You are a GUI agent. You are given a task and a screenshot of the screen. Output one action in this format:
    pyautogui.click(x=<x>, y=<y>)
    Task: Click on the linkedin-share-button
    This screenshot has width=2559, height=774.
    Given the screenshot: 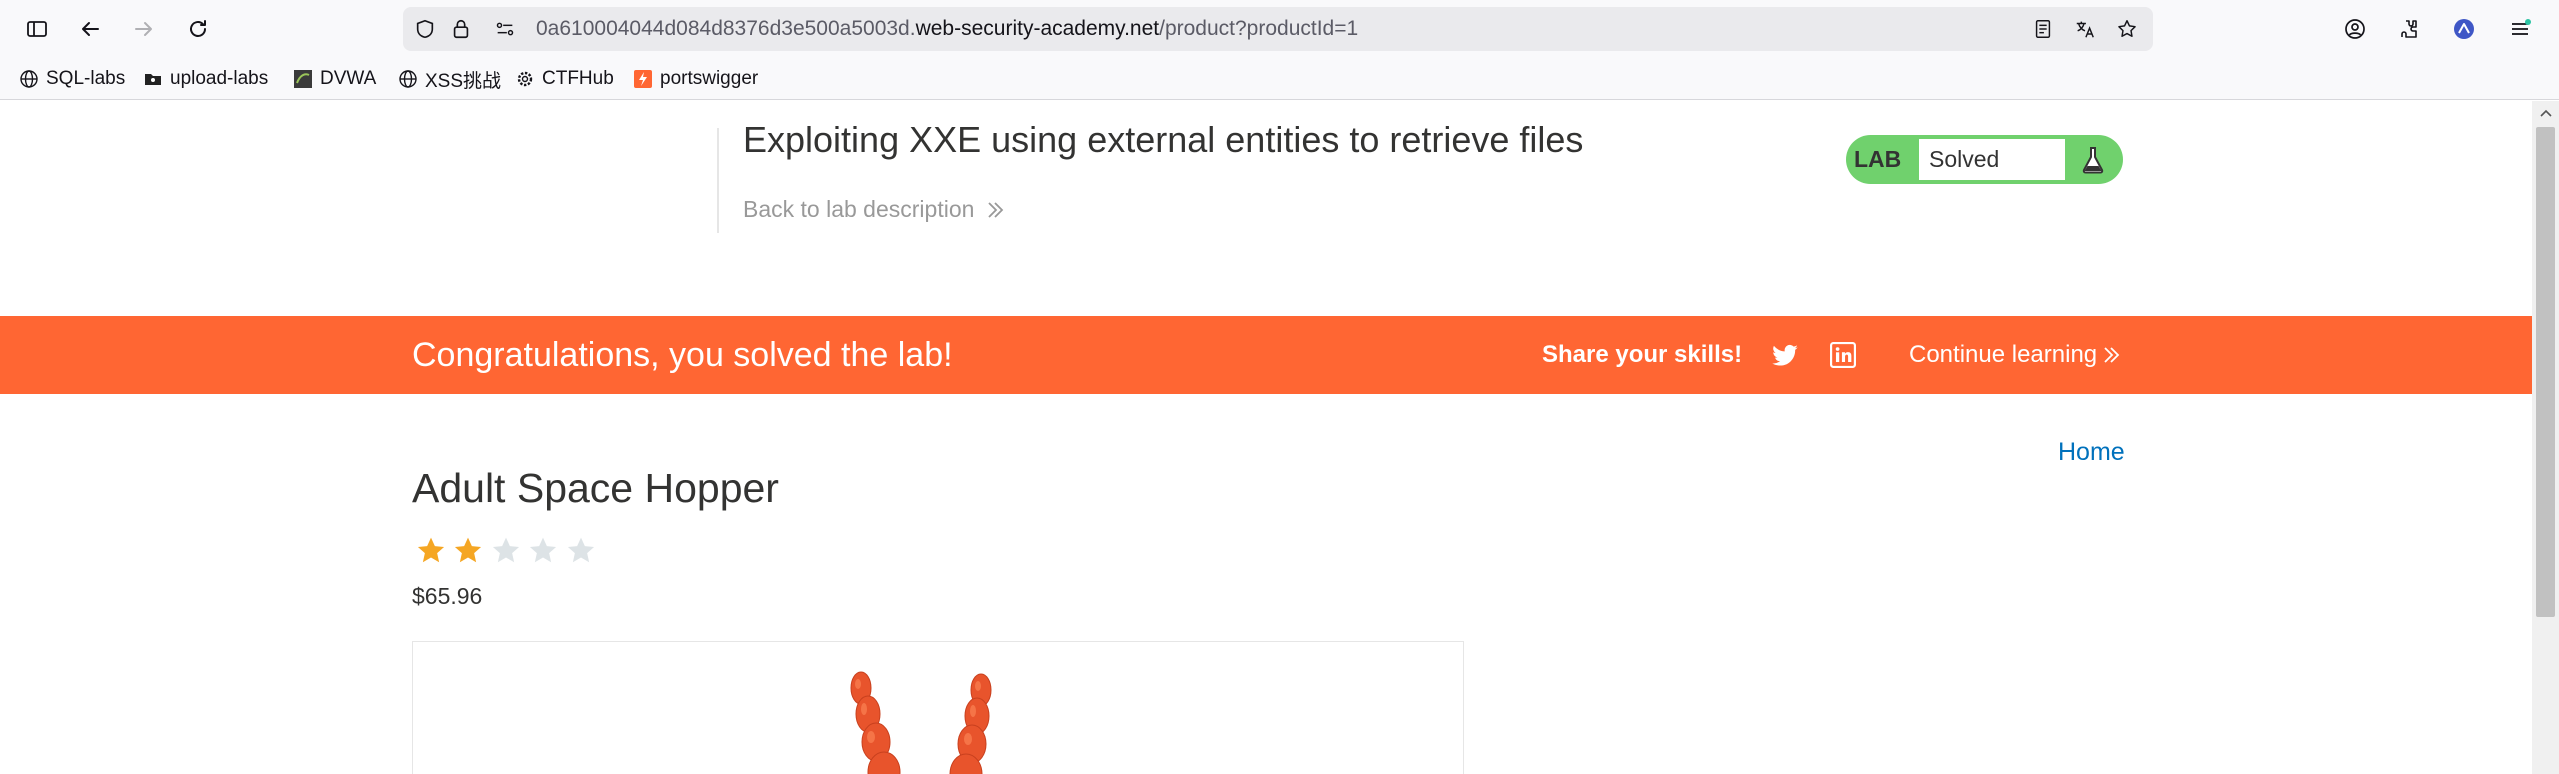 What is the action you would take?
    pyautogui.click(x=1843, y=355)
    